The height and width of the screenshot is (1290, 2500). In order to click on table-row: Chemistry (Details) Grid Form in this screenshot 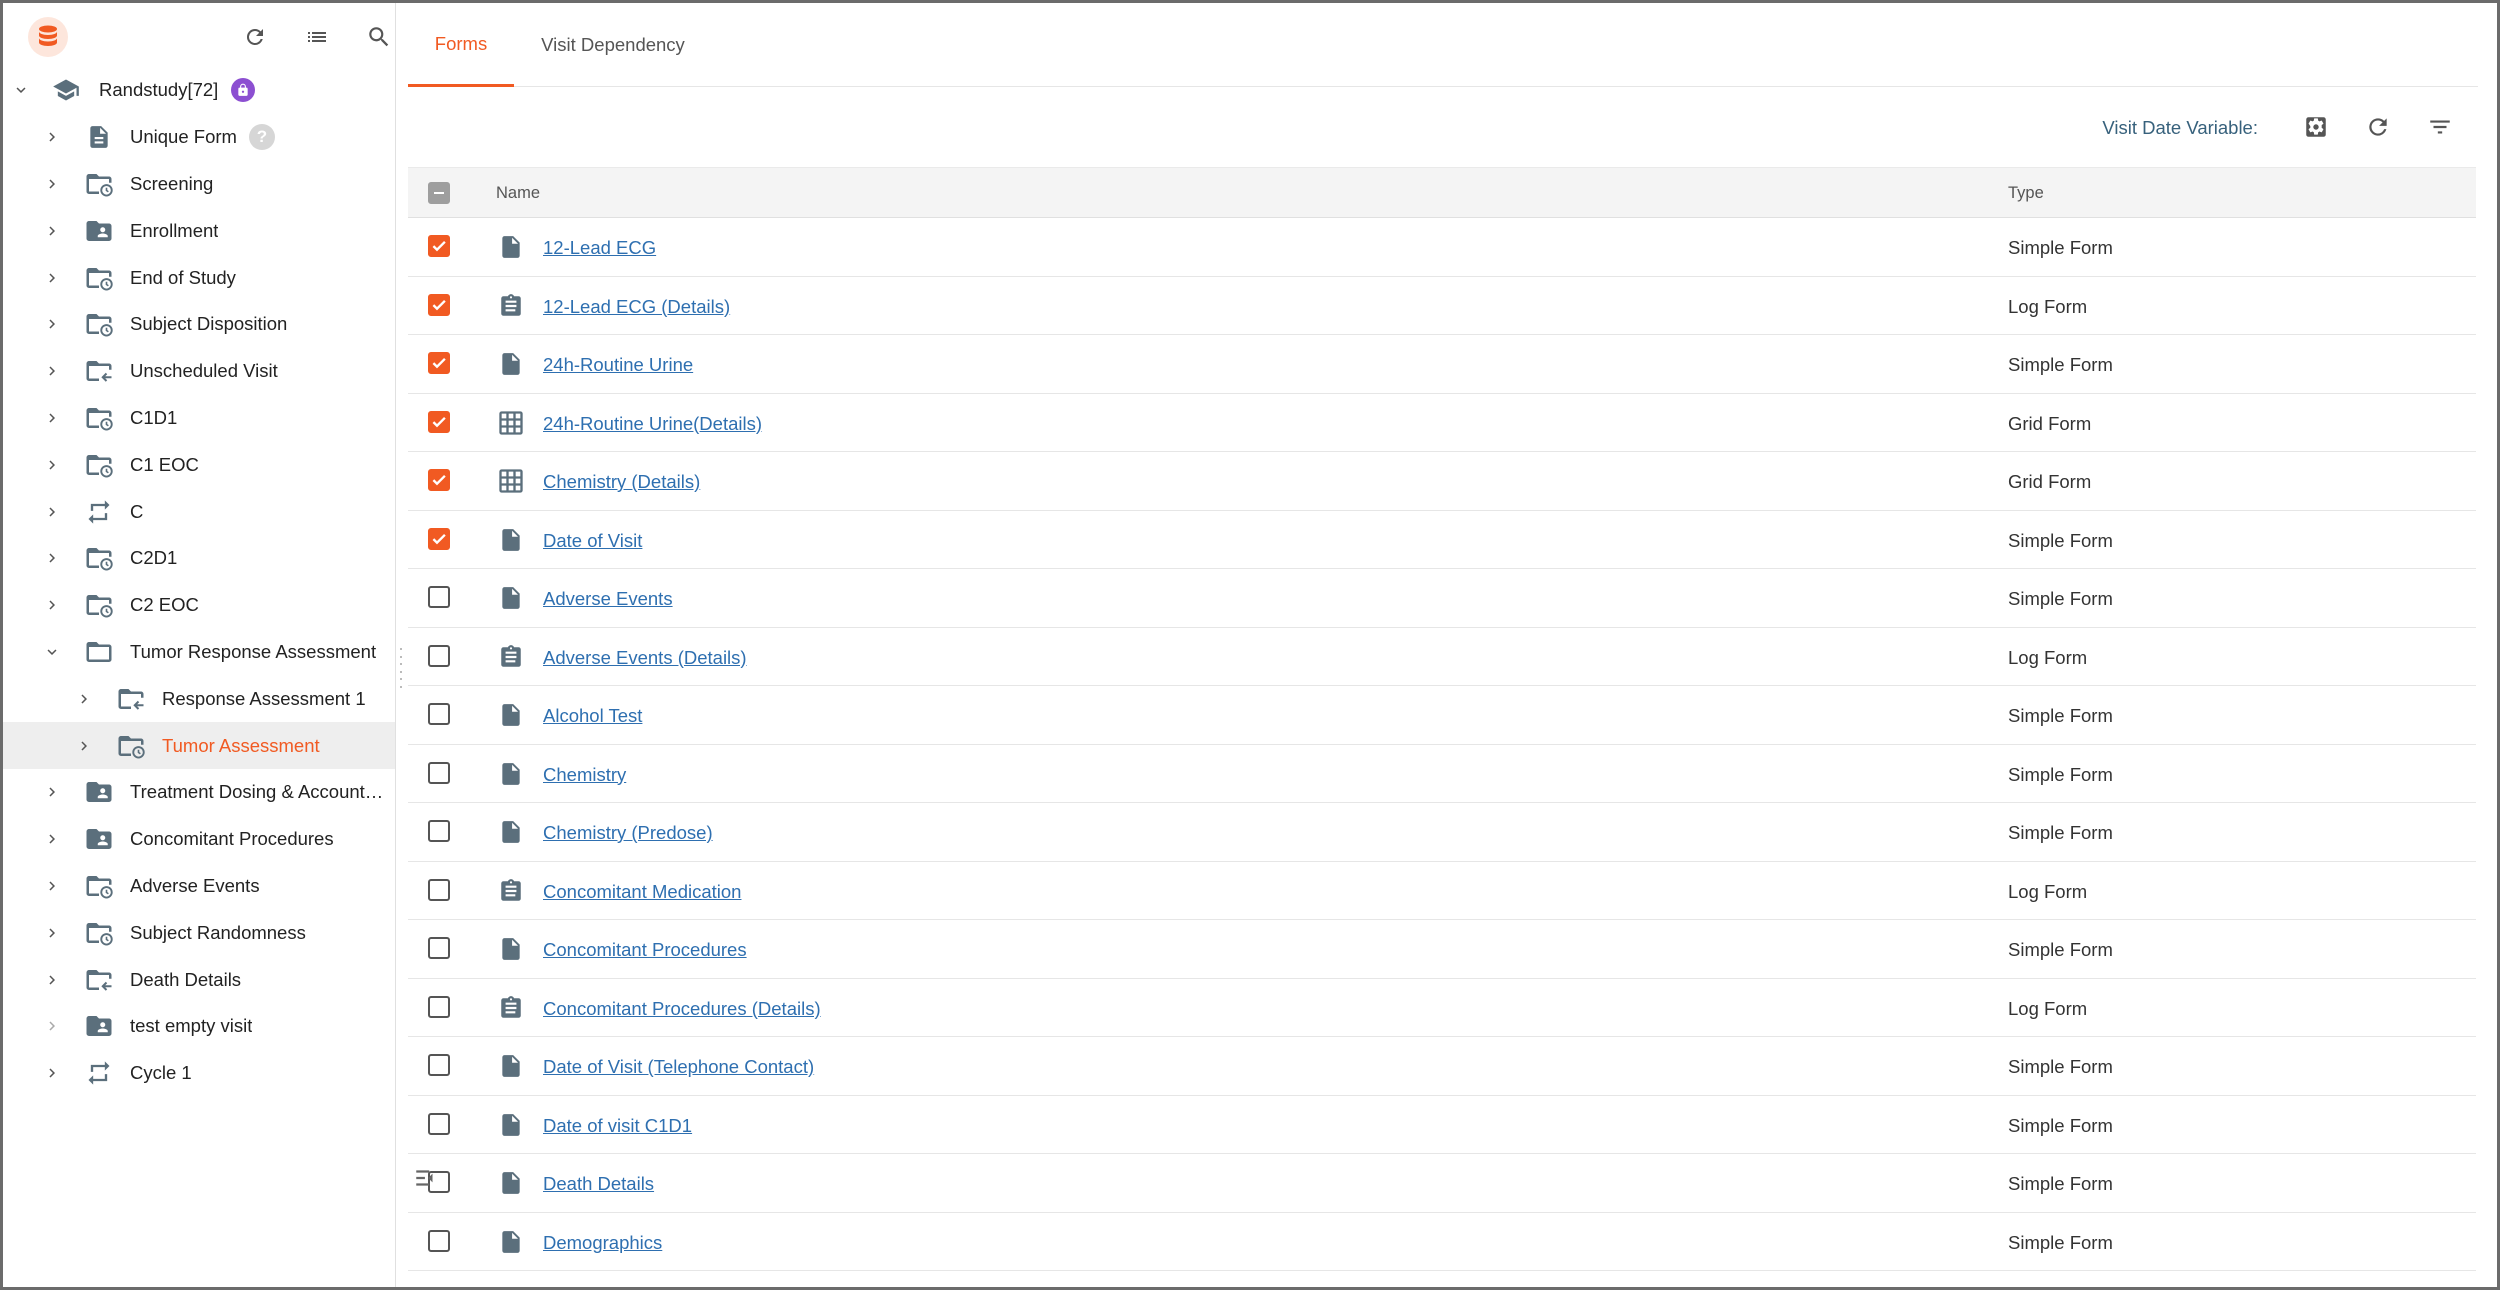, I will do `click(1442, 481)`.